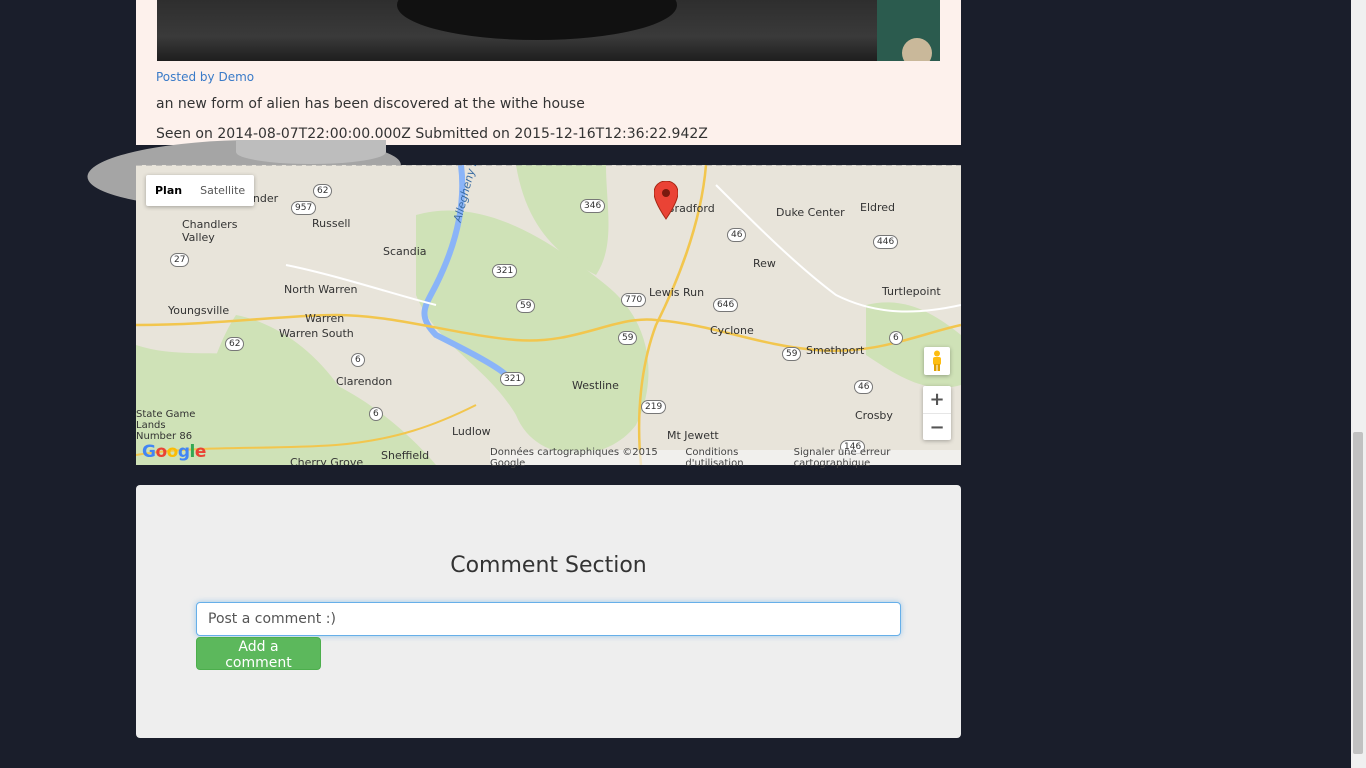  Describe the element at coordinates (364, 381) in the screenshot. I see `map-town: Clarendon` at that location.